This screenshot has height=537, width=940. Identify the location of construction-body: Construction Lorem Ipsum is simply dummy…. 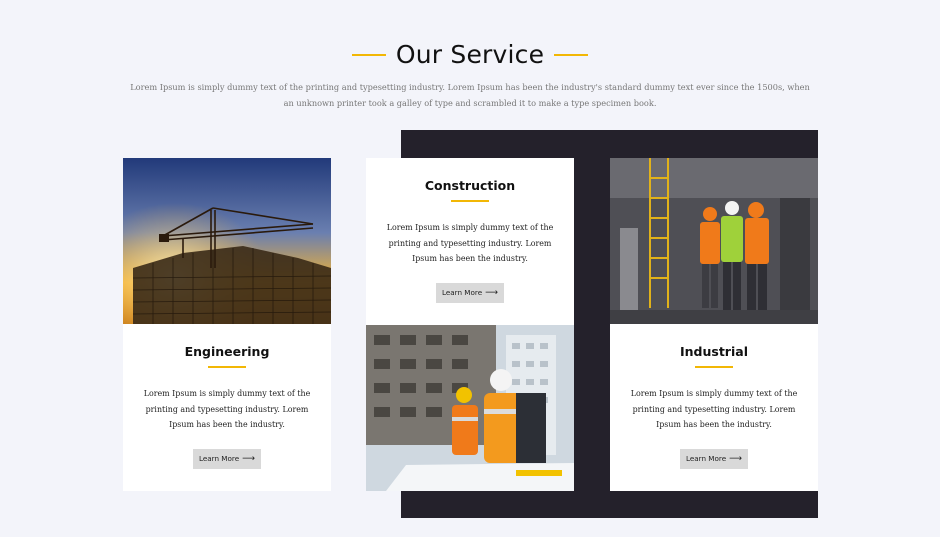
(470, 240).